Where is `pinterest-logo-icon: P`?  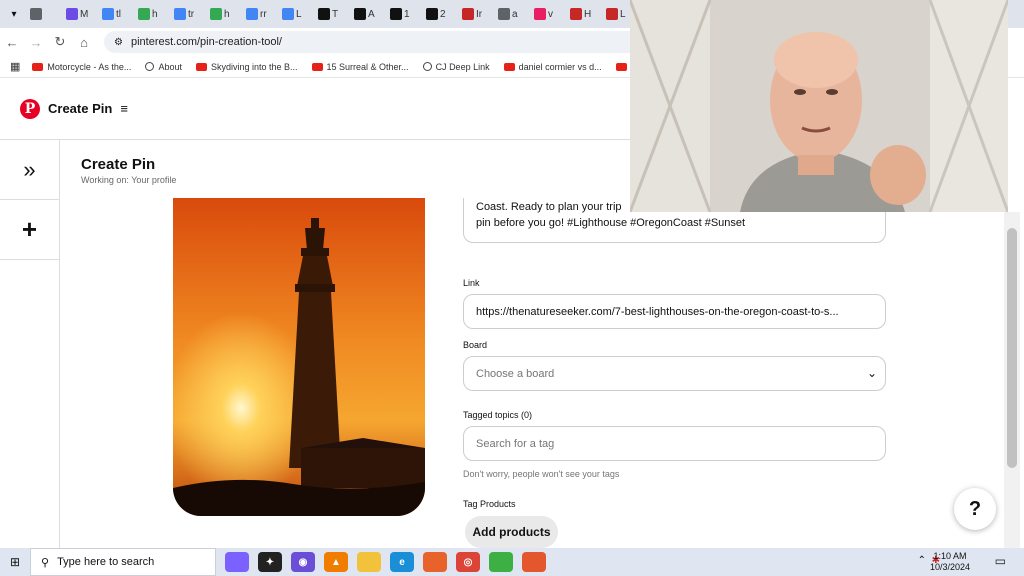 pinterest-logo-icon: P is located at coordinates (30, 108).